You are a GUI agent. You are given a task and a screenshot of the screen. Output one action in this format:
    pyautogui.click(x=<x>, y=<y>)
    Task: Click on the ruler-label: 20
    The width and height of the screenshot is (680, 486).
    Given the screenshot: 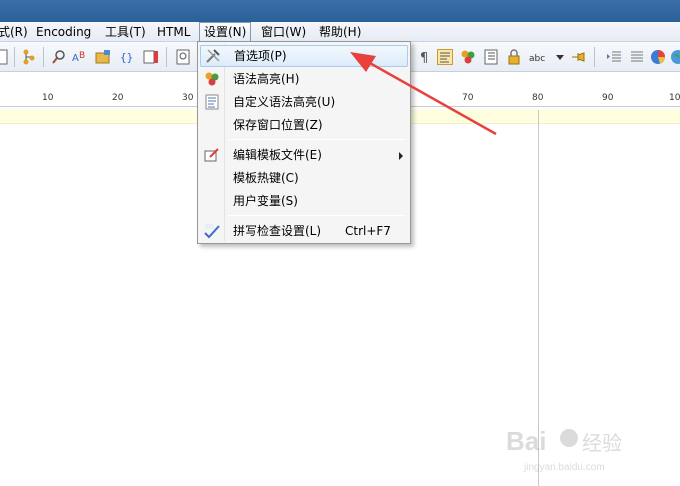 What is the action you would take?
    pyautogui.click(x=118, y=98)
    